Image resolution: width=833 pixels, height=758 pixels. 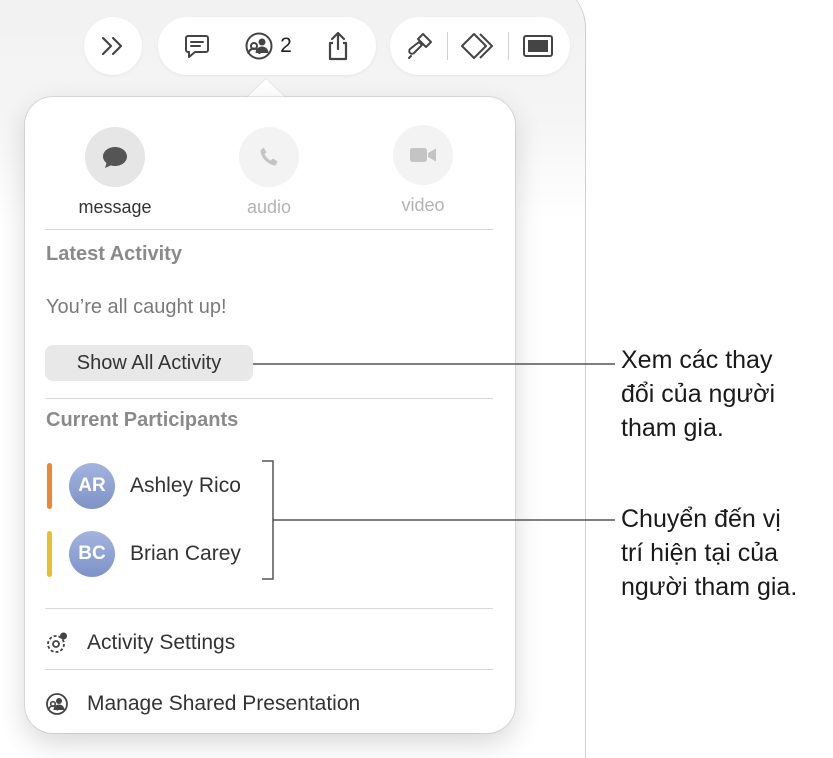 What do you see at coordinates (268, 520) in the screenshot?
I see `callout-bracket-participants` at bounding box center [268, 520].